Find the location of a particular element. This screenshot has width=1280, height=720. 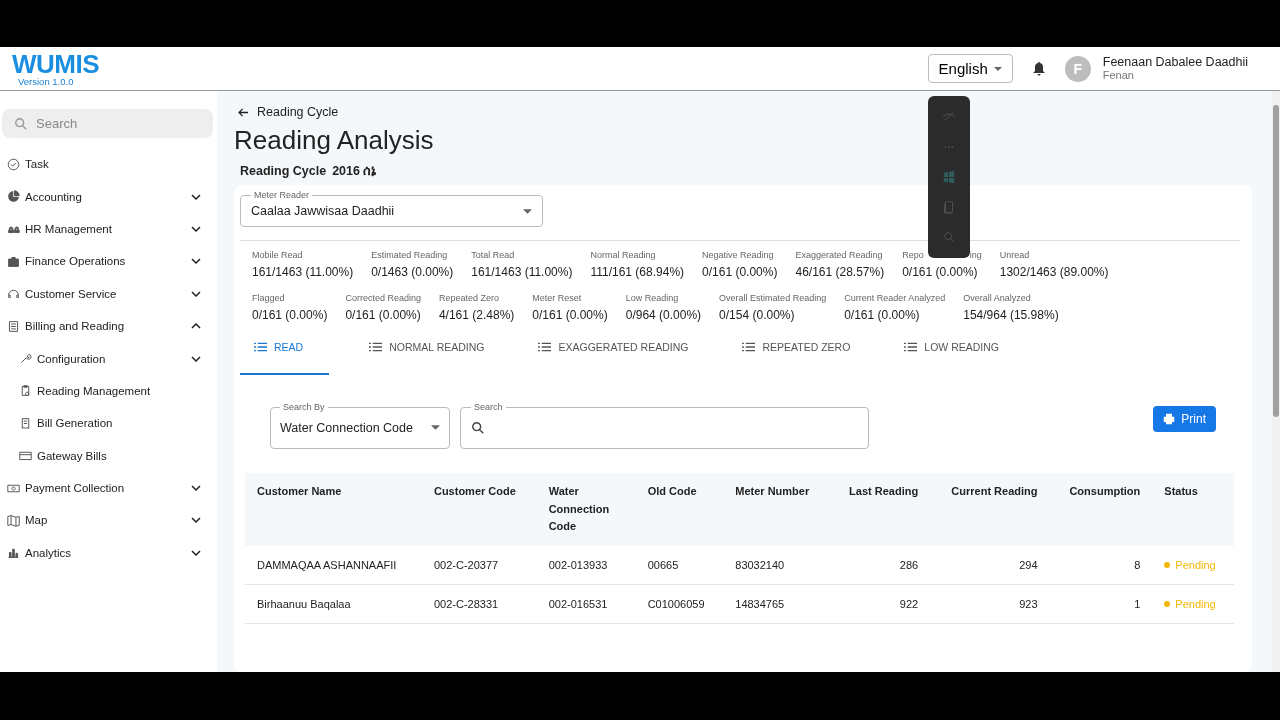

table-cell: 923 is located at coordinates (1028, 604).